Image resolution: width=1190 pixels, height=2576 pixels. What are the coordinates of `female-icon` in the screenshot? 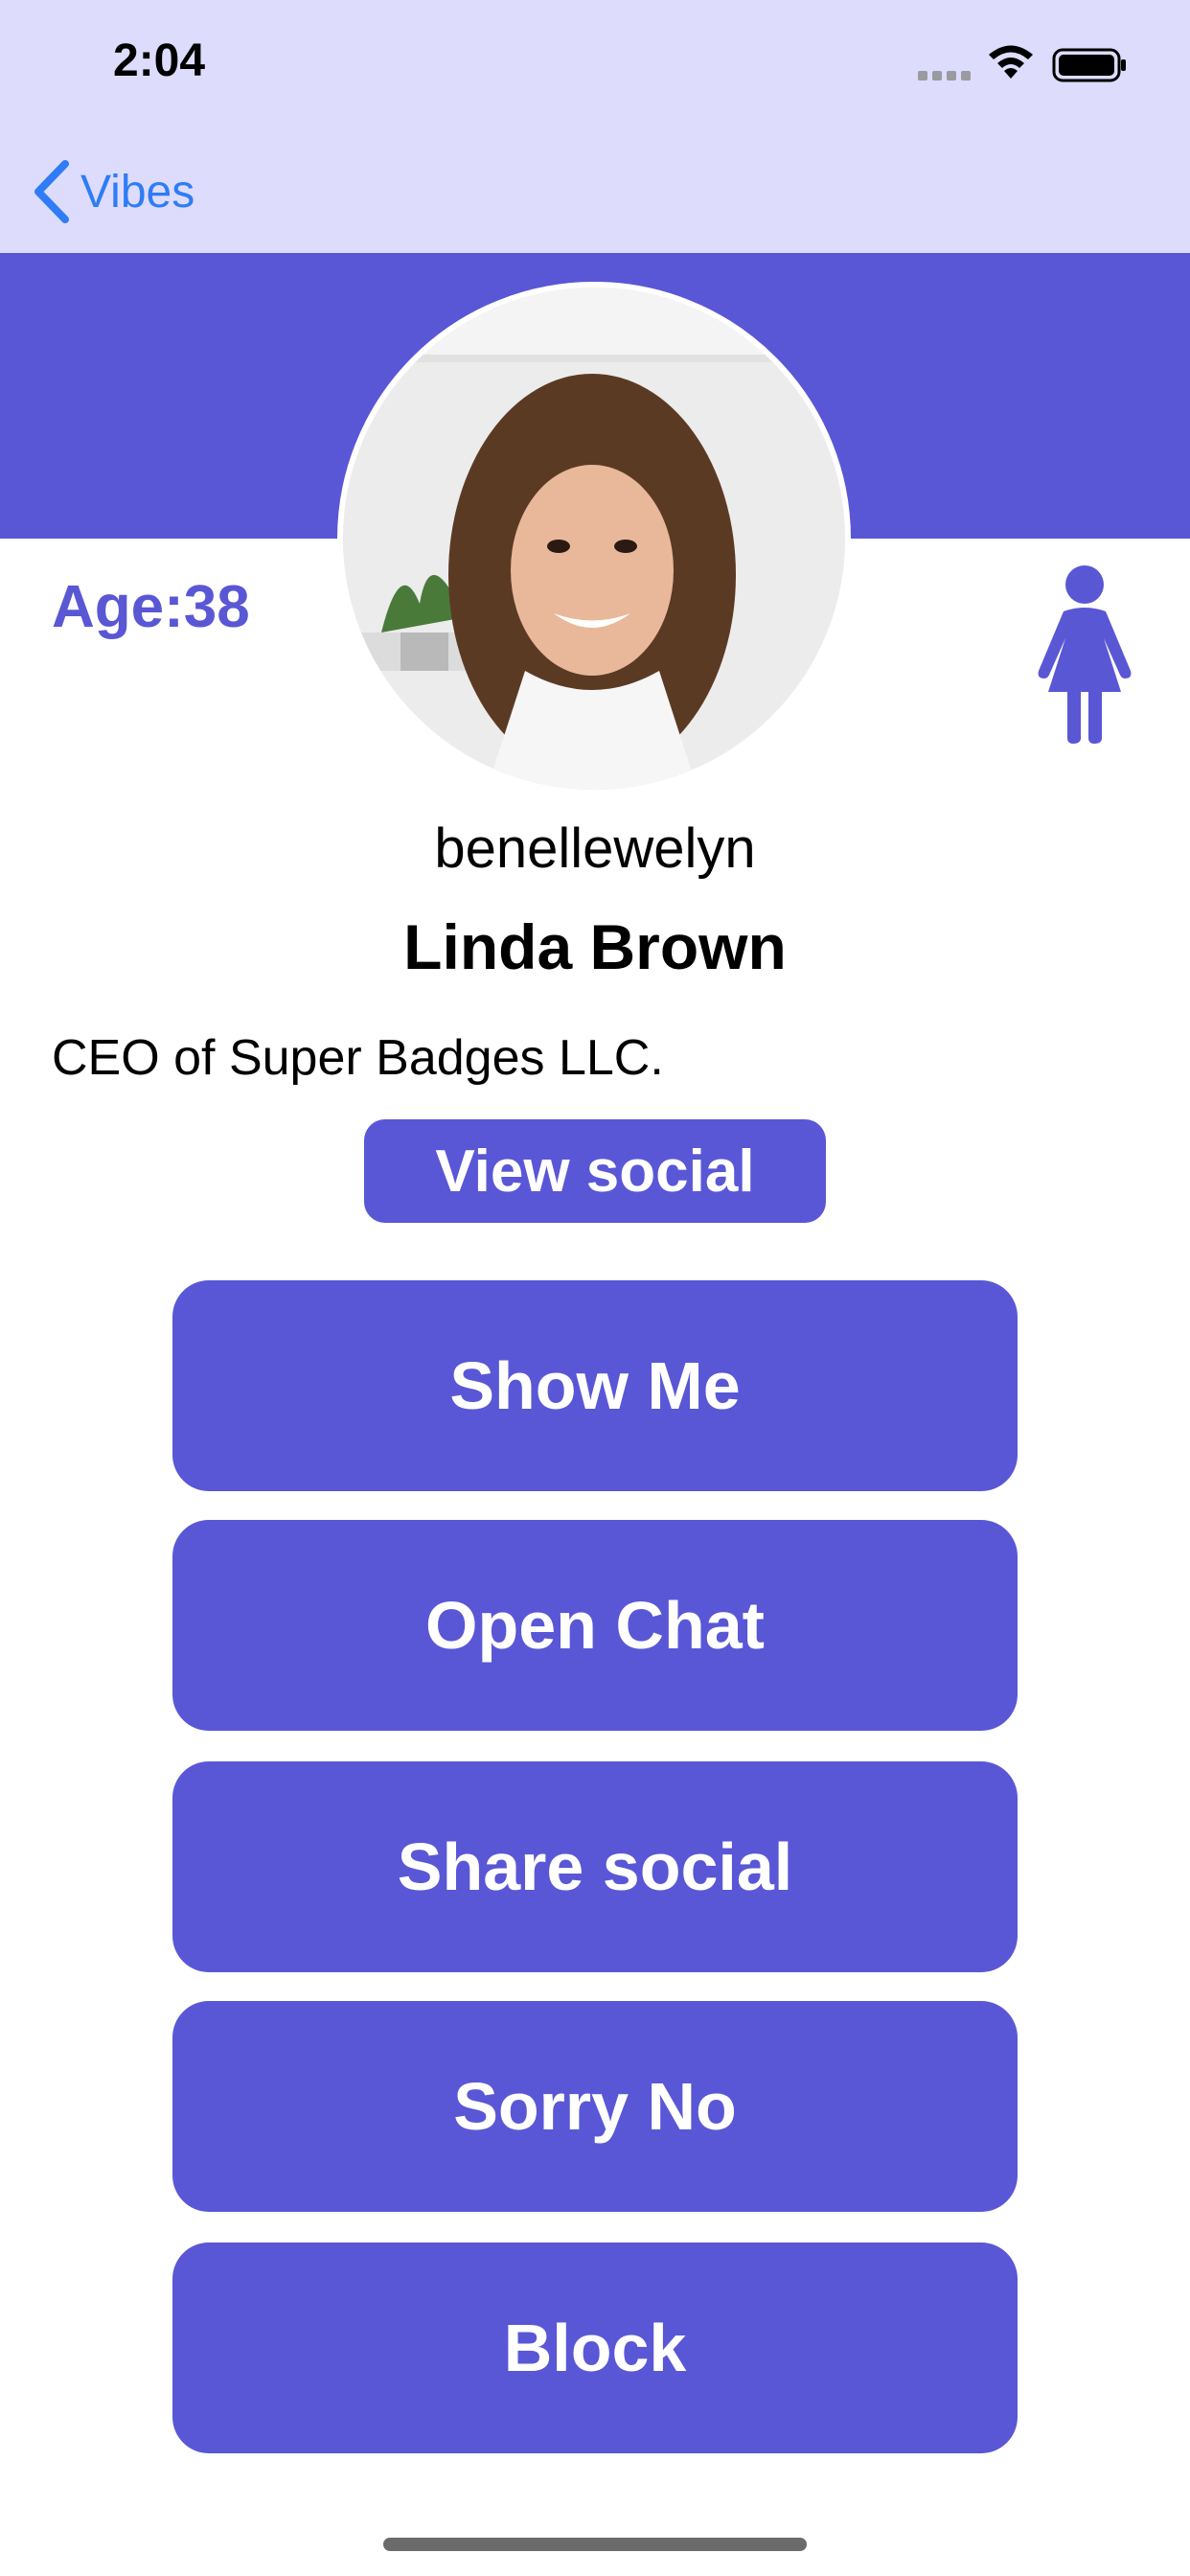 It's located at (1085, 654).